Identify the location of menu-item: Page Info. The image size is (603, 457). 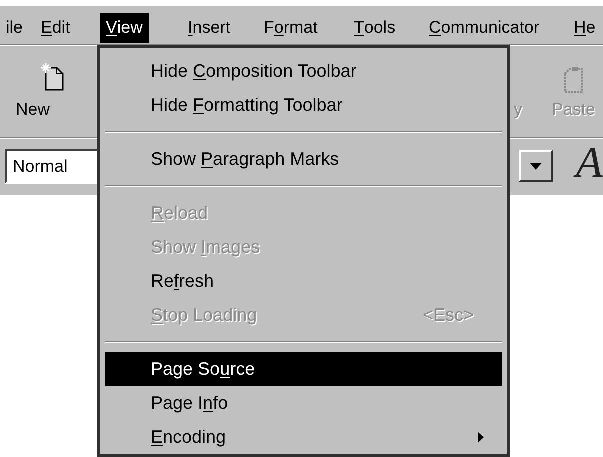
(303, 403).